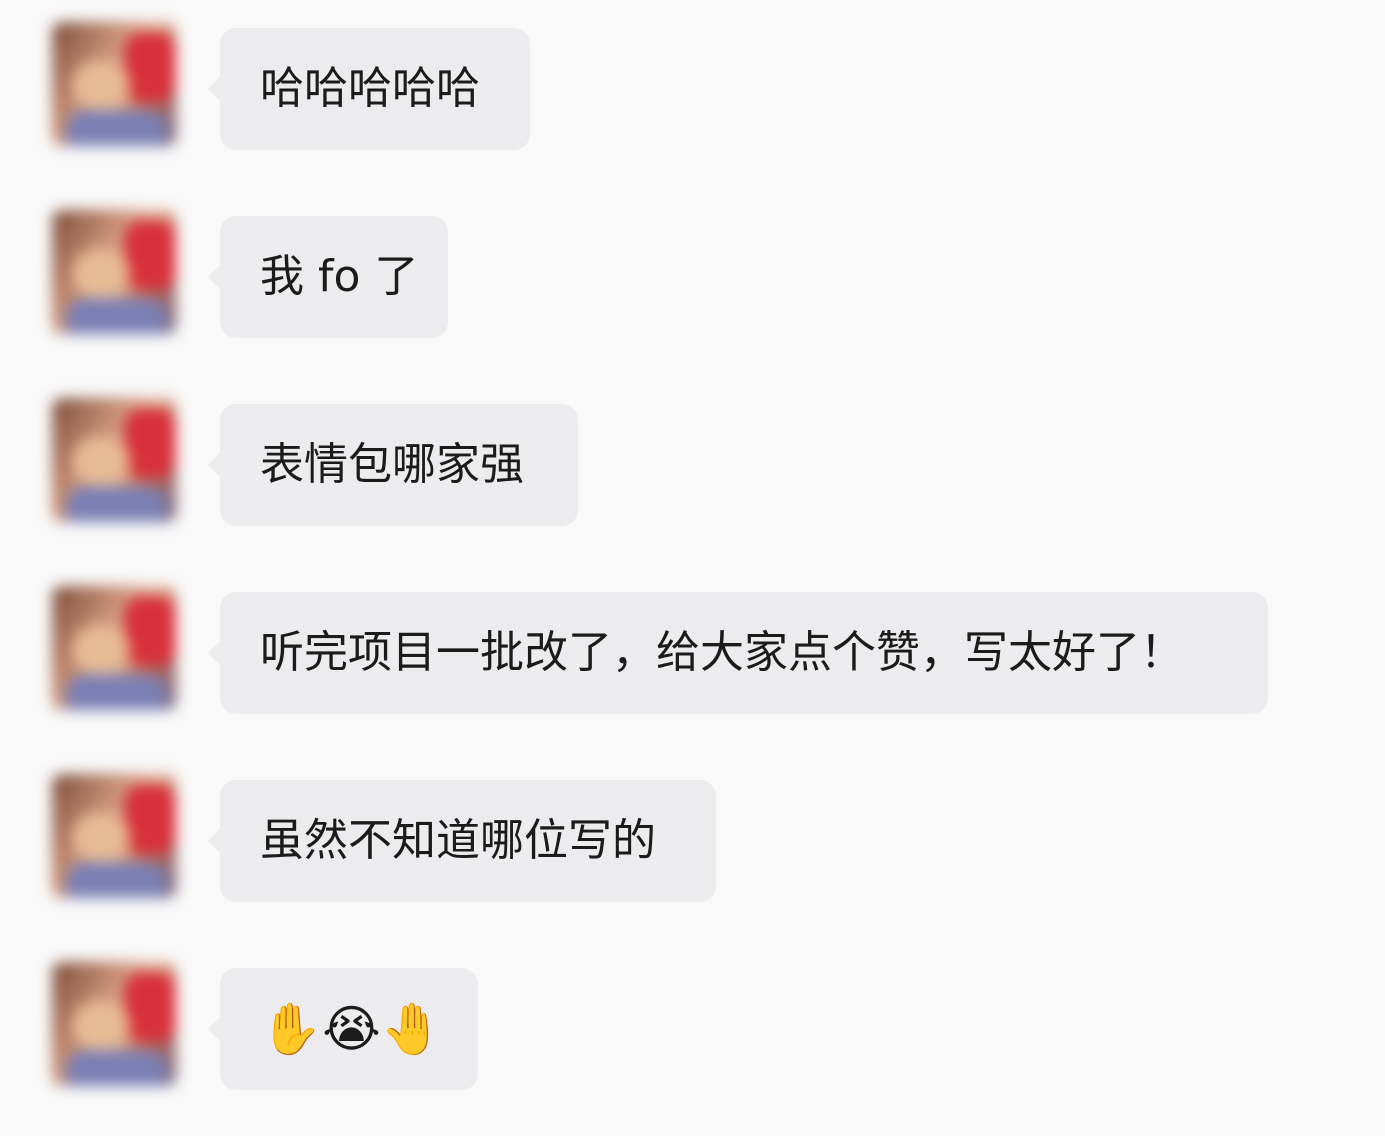 Image resolution: width=1385 pixels, height=1136 pixels. I want to click on message-bubble: 哈哈哈哈哈, so click(375, 89).